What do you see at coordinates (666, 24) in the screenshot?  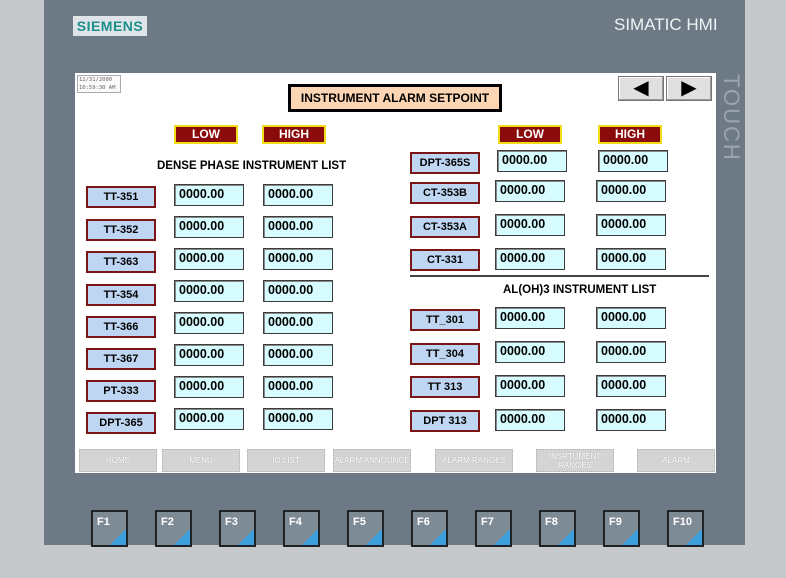 I see `model-label: SIMATIC HMI` at bounding box center [666, 24].